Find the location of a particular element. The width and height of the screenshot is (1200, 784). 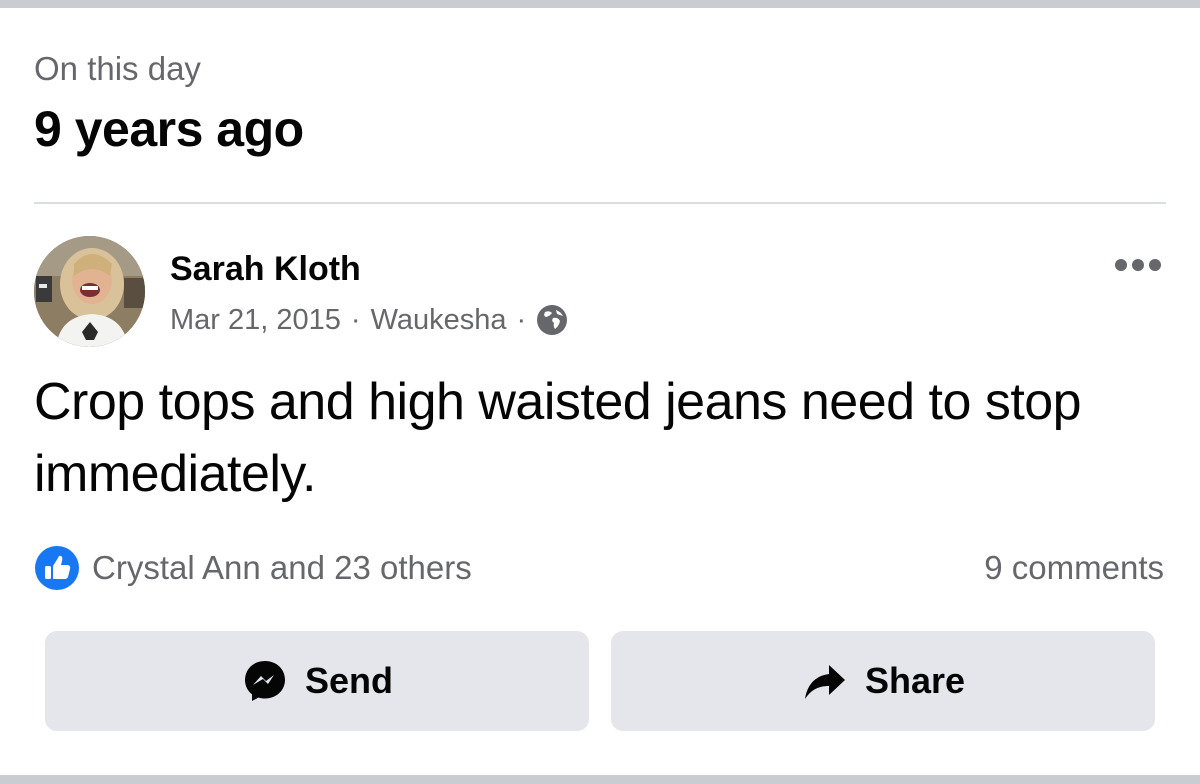

more-options-icon is located at coordinates (1138, 265).